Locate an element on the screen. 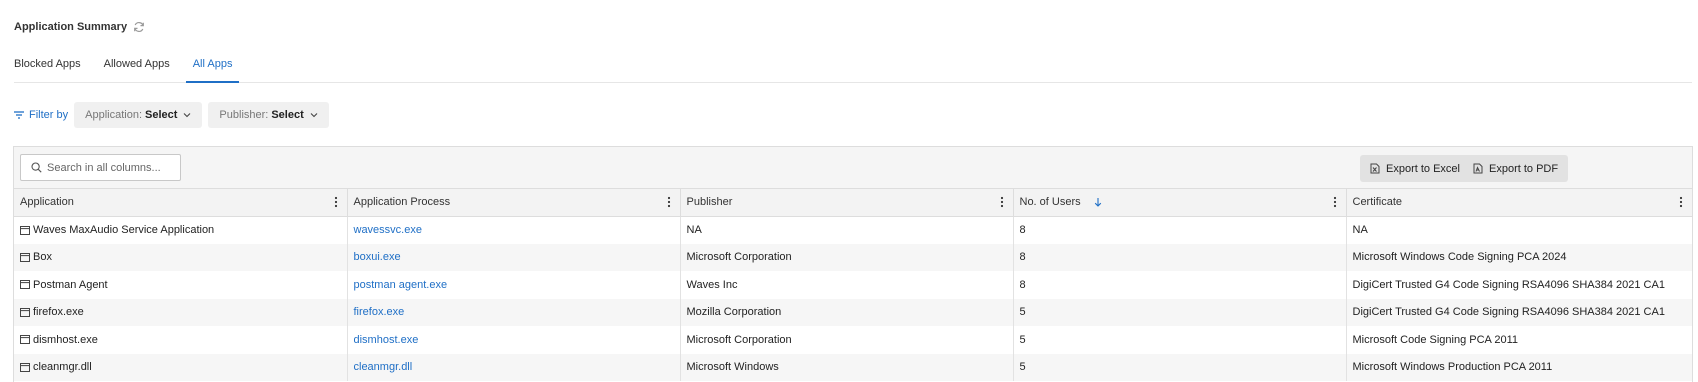 The image size is (1698, 382). process-link: postman agent.exe is located at coordinates (401, 285).